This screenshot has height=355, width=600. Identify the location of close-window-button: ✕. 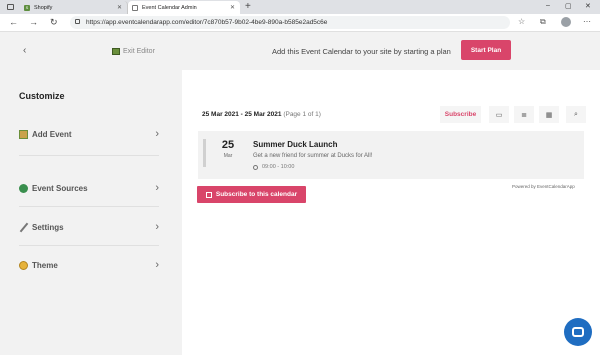
(588, 6).